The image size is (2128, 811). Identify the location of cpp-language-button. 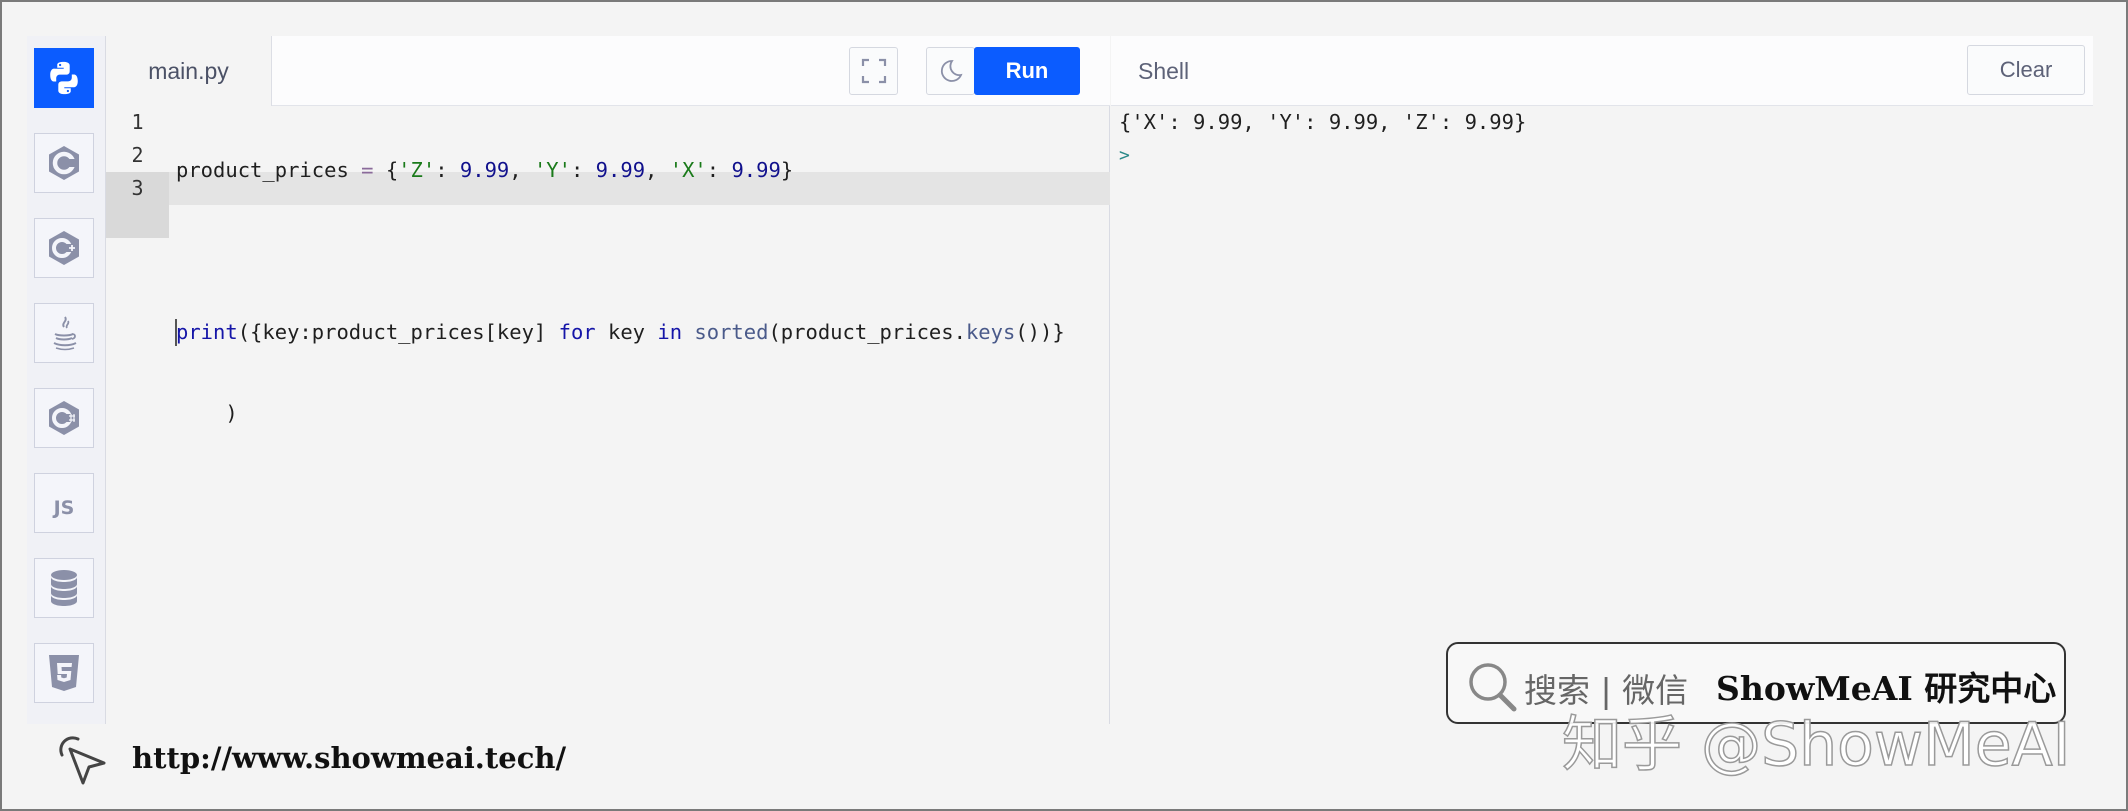
(64, 248).